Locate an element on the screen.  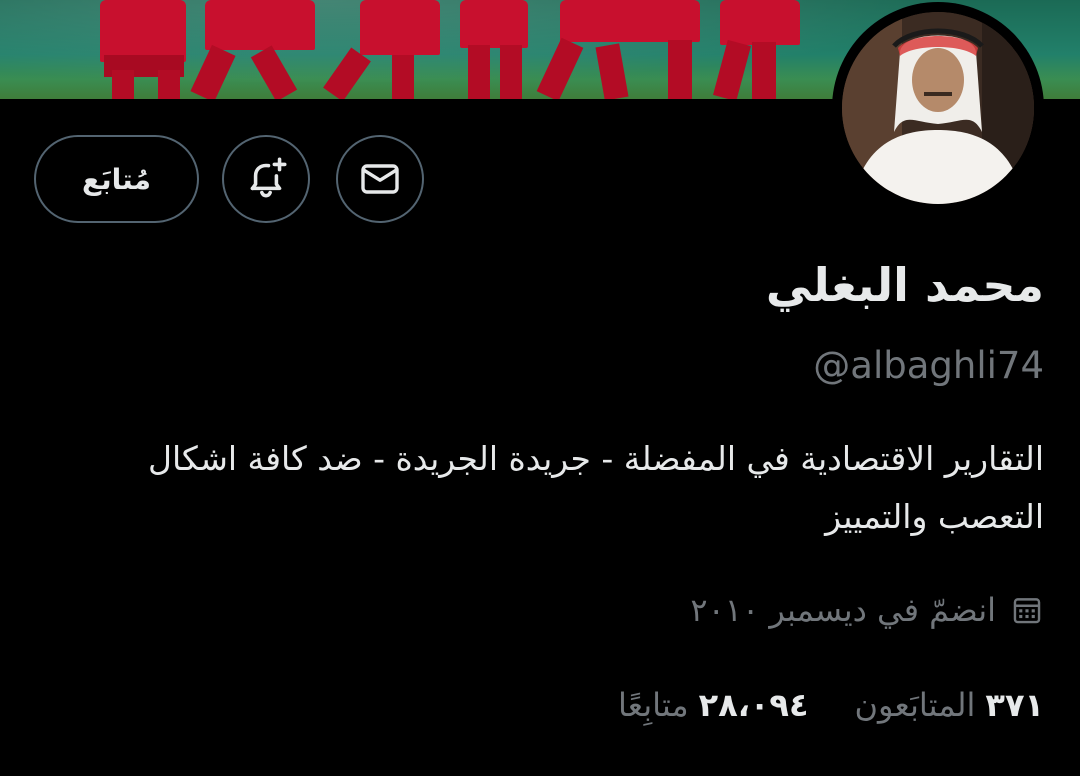
avatar-photo is located at coordinates (938, 108).